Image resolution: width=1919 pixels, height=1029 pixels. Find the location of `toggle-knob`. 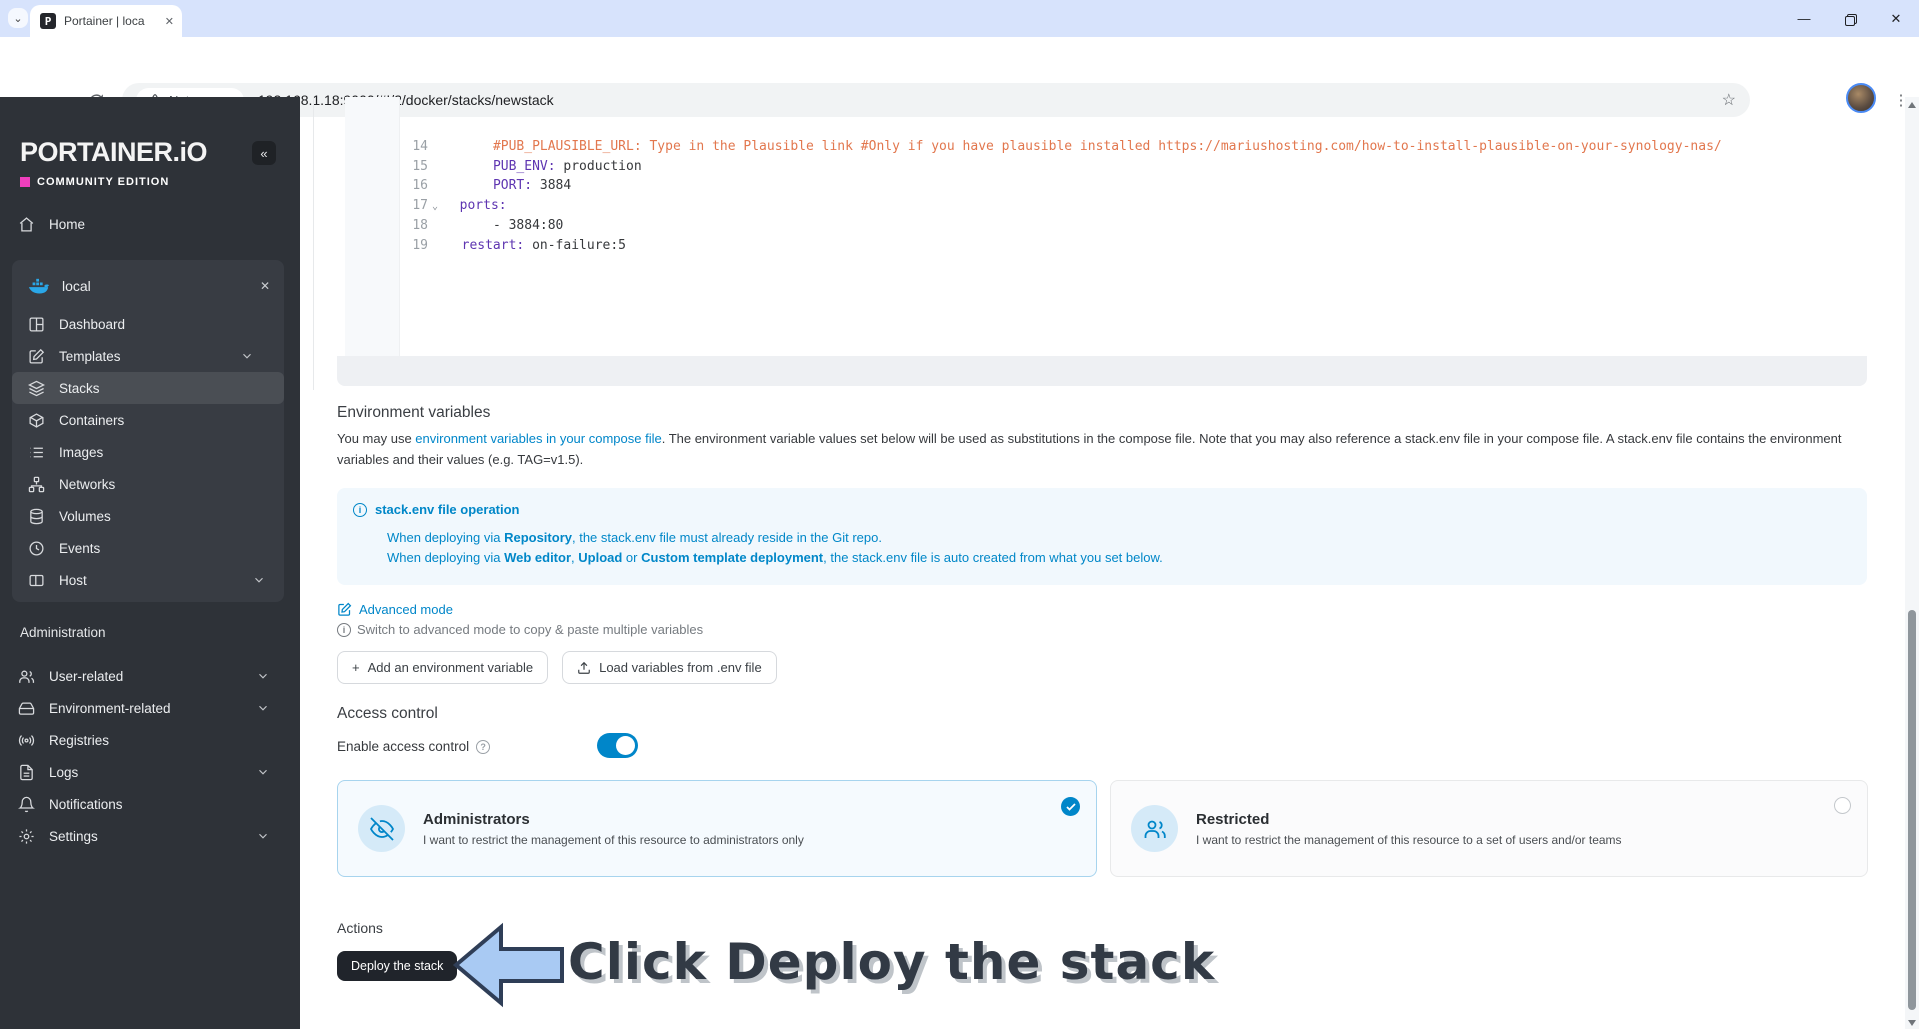

toggle-knob is located at coordinates (625, 745).